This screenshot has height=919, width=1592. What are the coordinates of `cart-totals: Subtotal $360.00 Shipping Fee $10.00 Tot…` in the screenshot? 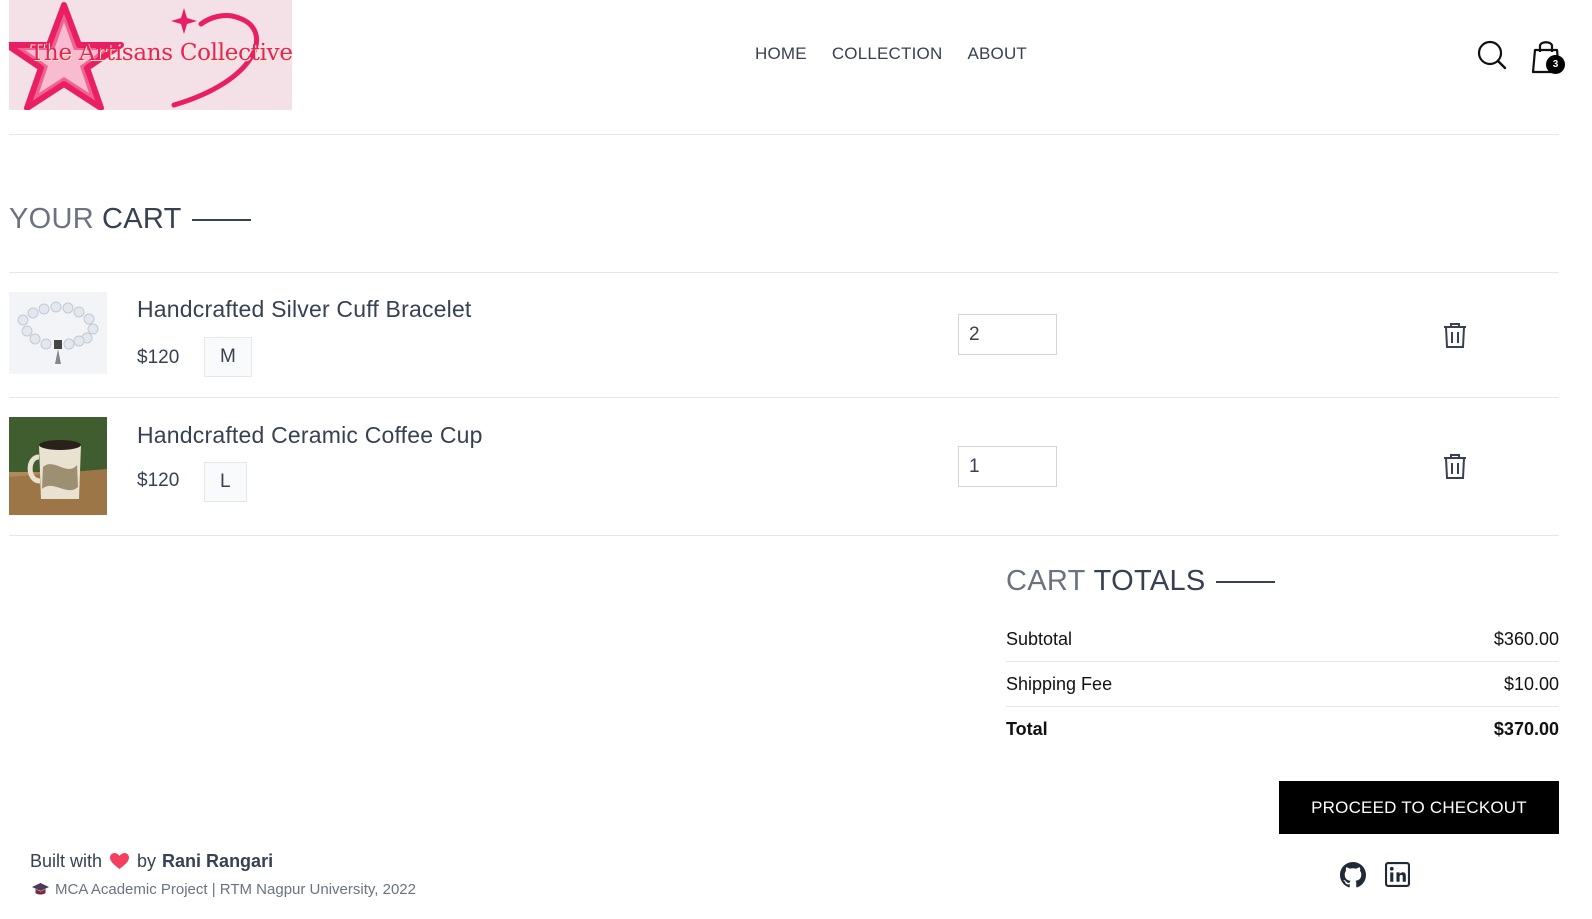 It's located at (1282, 684).